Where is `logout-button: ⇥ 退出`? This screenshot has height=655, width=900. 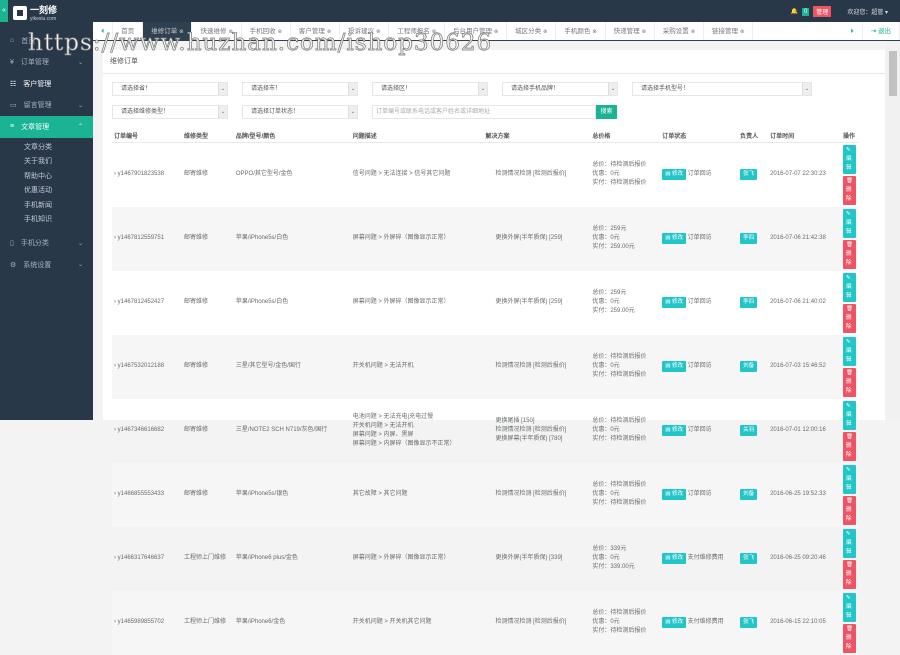
logout-button: ⇥ 退出 is located at coordinates (881, 31).